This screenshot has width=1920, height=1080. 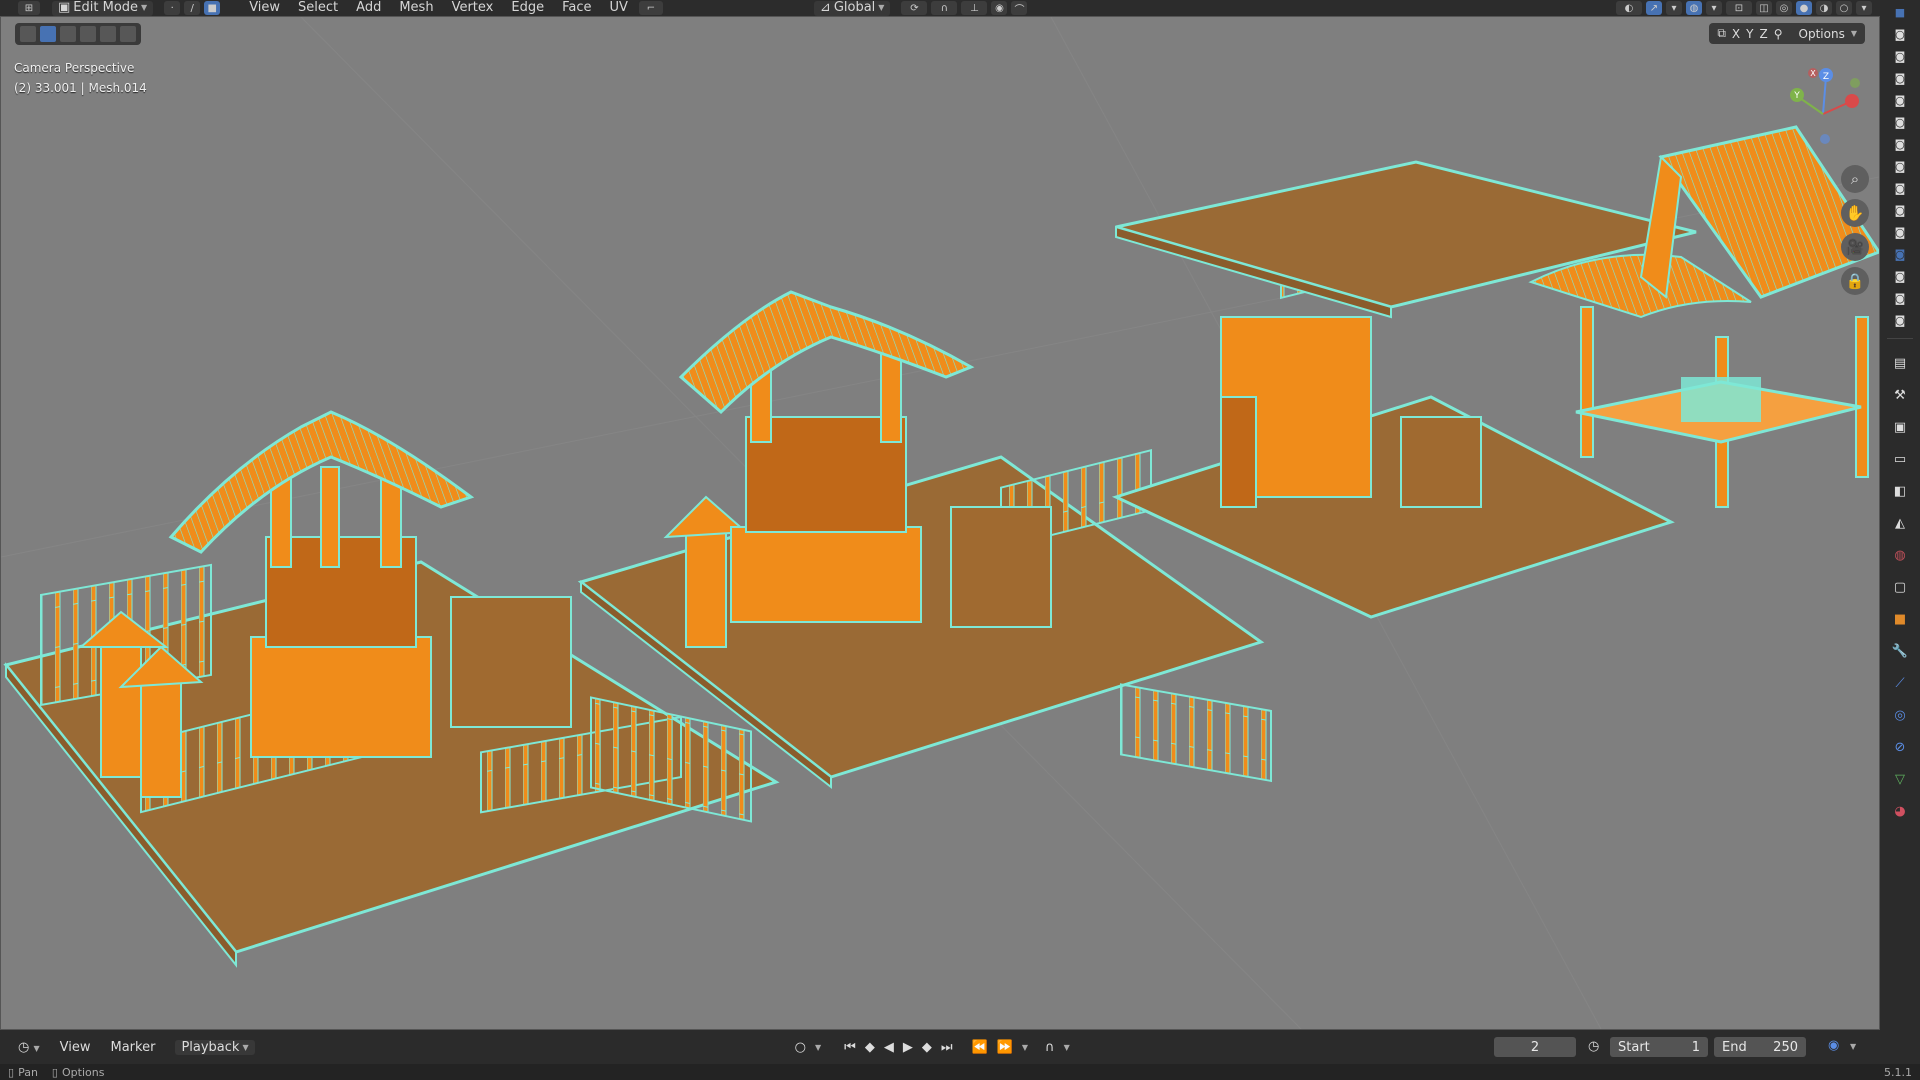 I want to click on particles-tab-icon: ⟋, so click(x=1900, y=683).